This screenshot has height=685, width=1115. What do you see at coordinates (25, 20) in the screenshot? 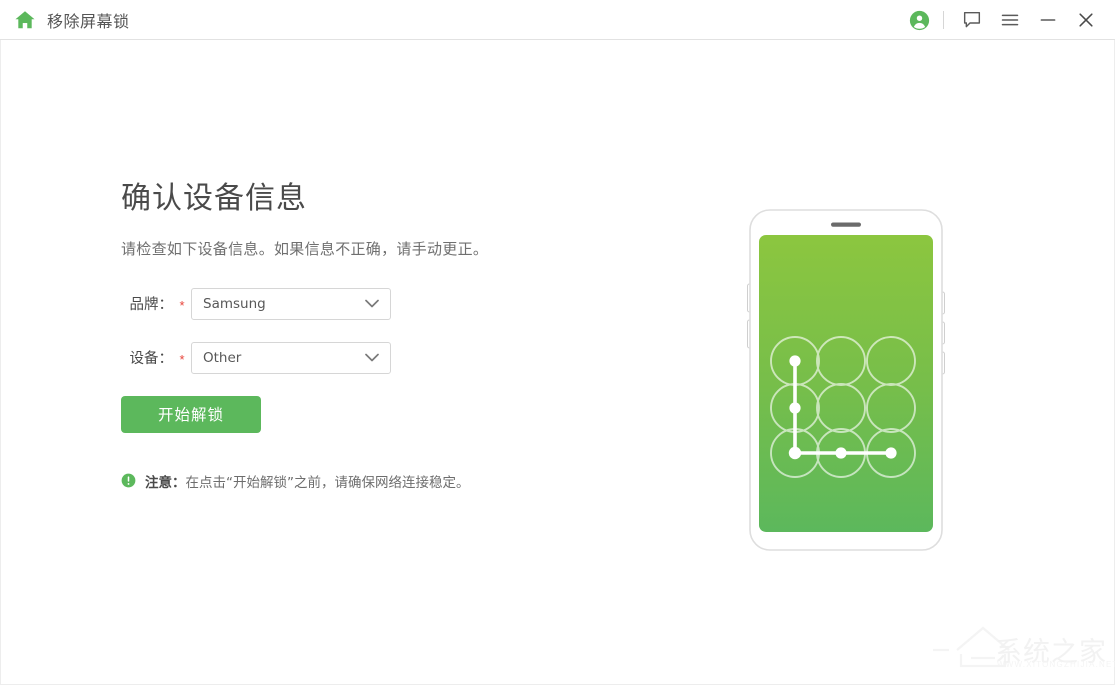
I see `home-icon` at bounding box center [25, 20].